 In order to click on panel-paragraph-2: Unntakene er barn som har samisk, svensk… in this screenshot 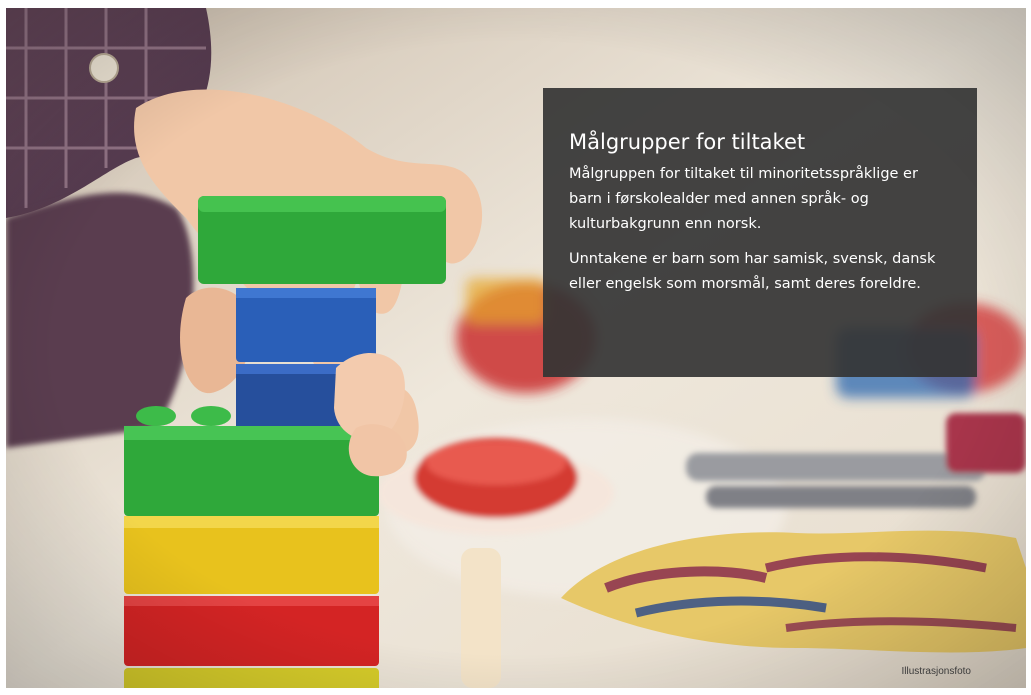, I will do `click(752, 271)`.